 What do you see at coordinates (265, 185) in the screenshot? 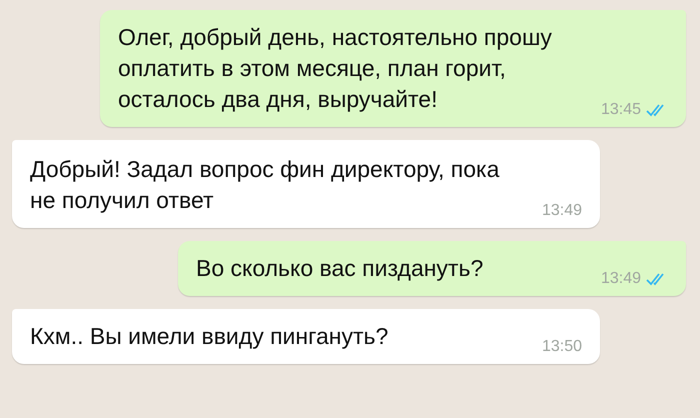
I see `message-text: Добрый! Задал вопрос фин директору, пока не получил ответ` at bounding box center [265, 185].